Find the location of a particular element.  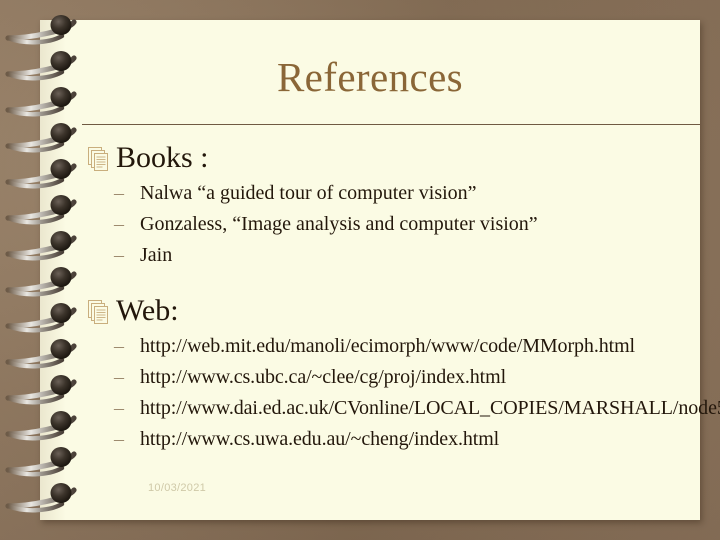

list-item-label: Nalwa “a guided tour of computer vision” is located at coordinates (308, 193).